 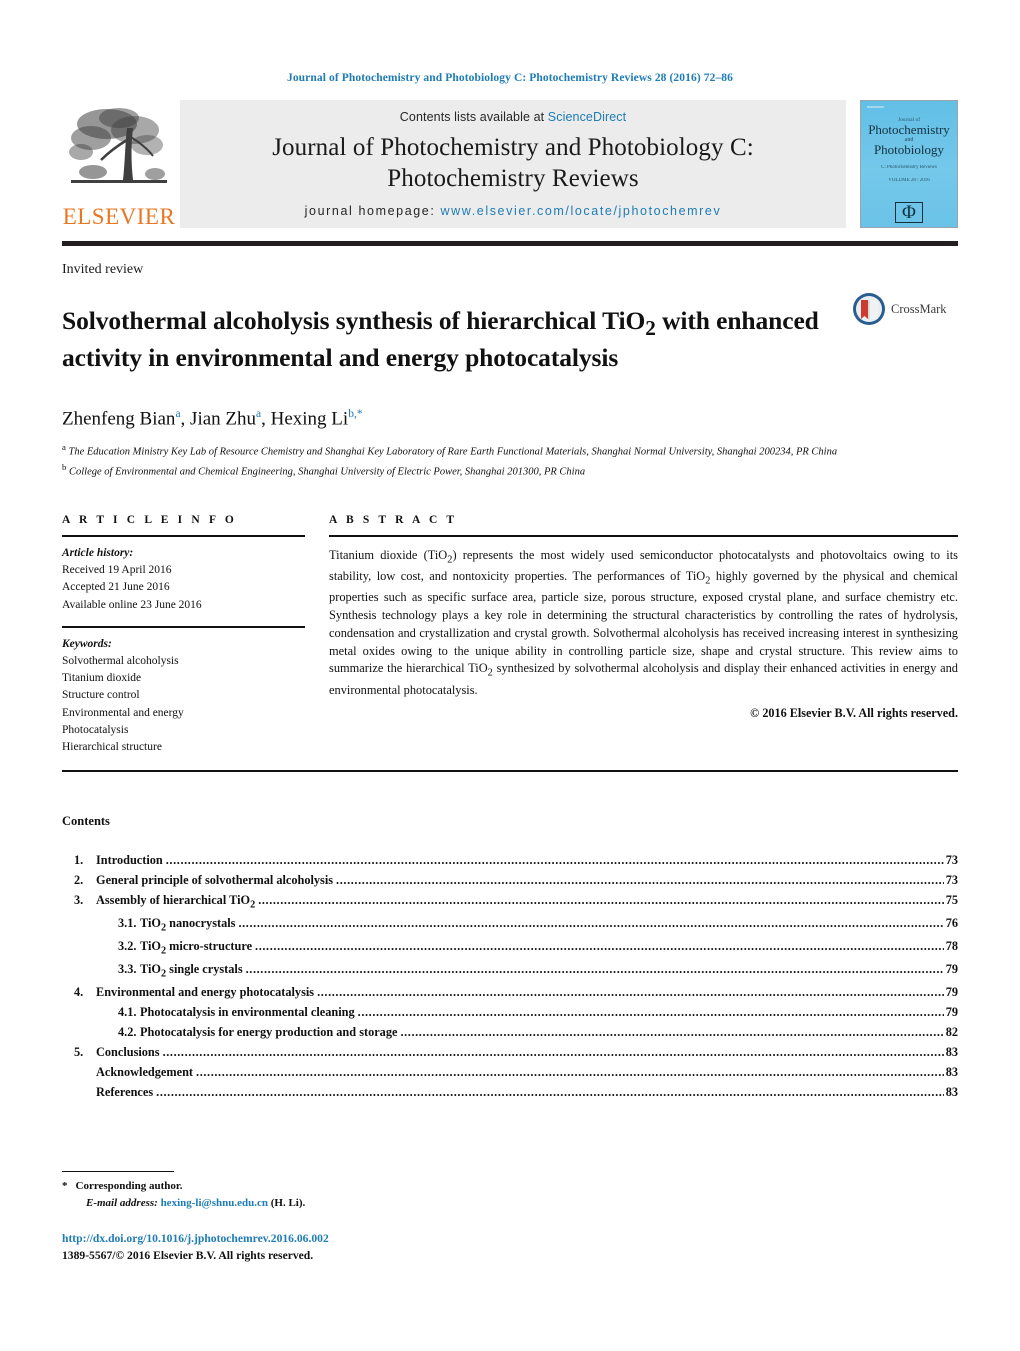 I want to click on abstract-rule, so click(x=643, y=536).